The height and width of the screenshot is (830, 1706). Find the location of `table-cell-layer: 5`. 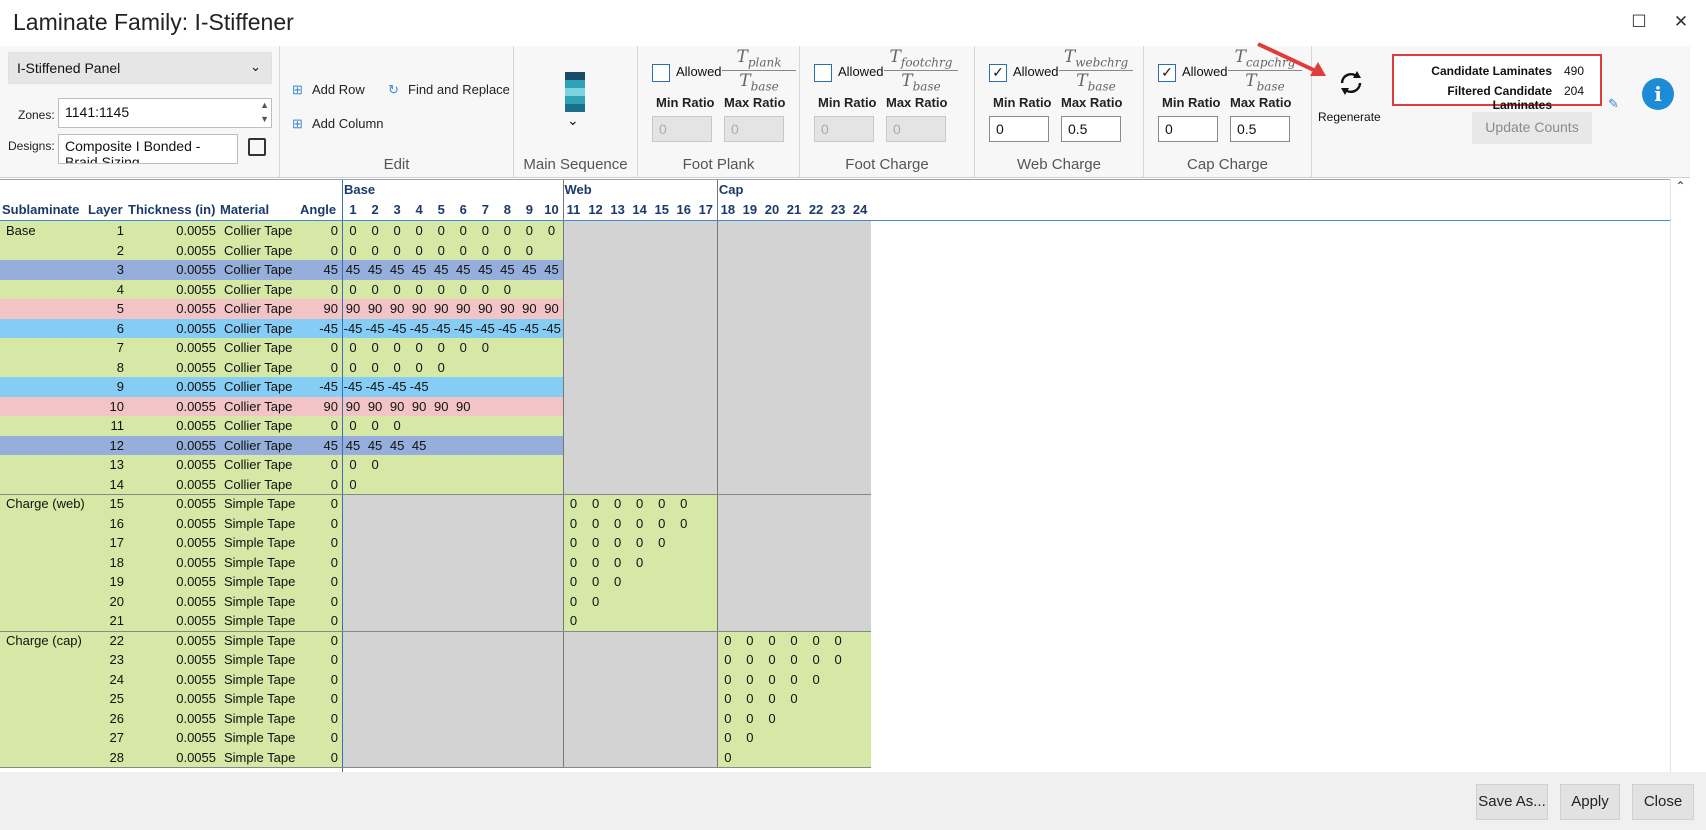

table-cell-layer: 5 is located at coordinates (108, 309).